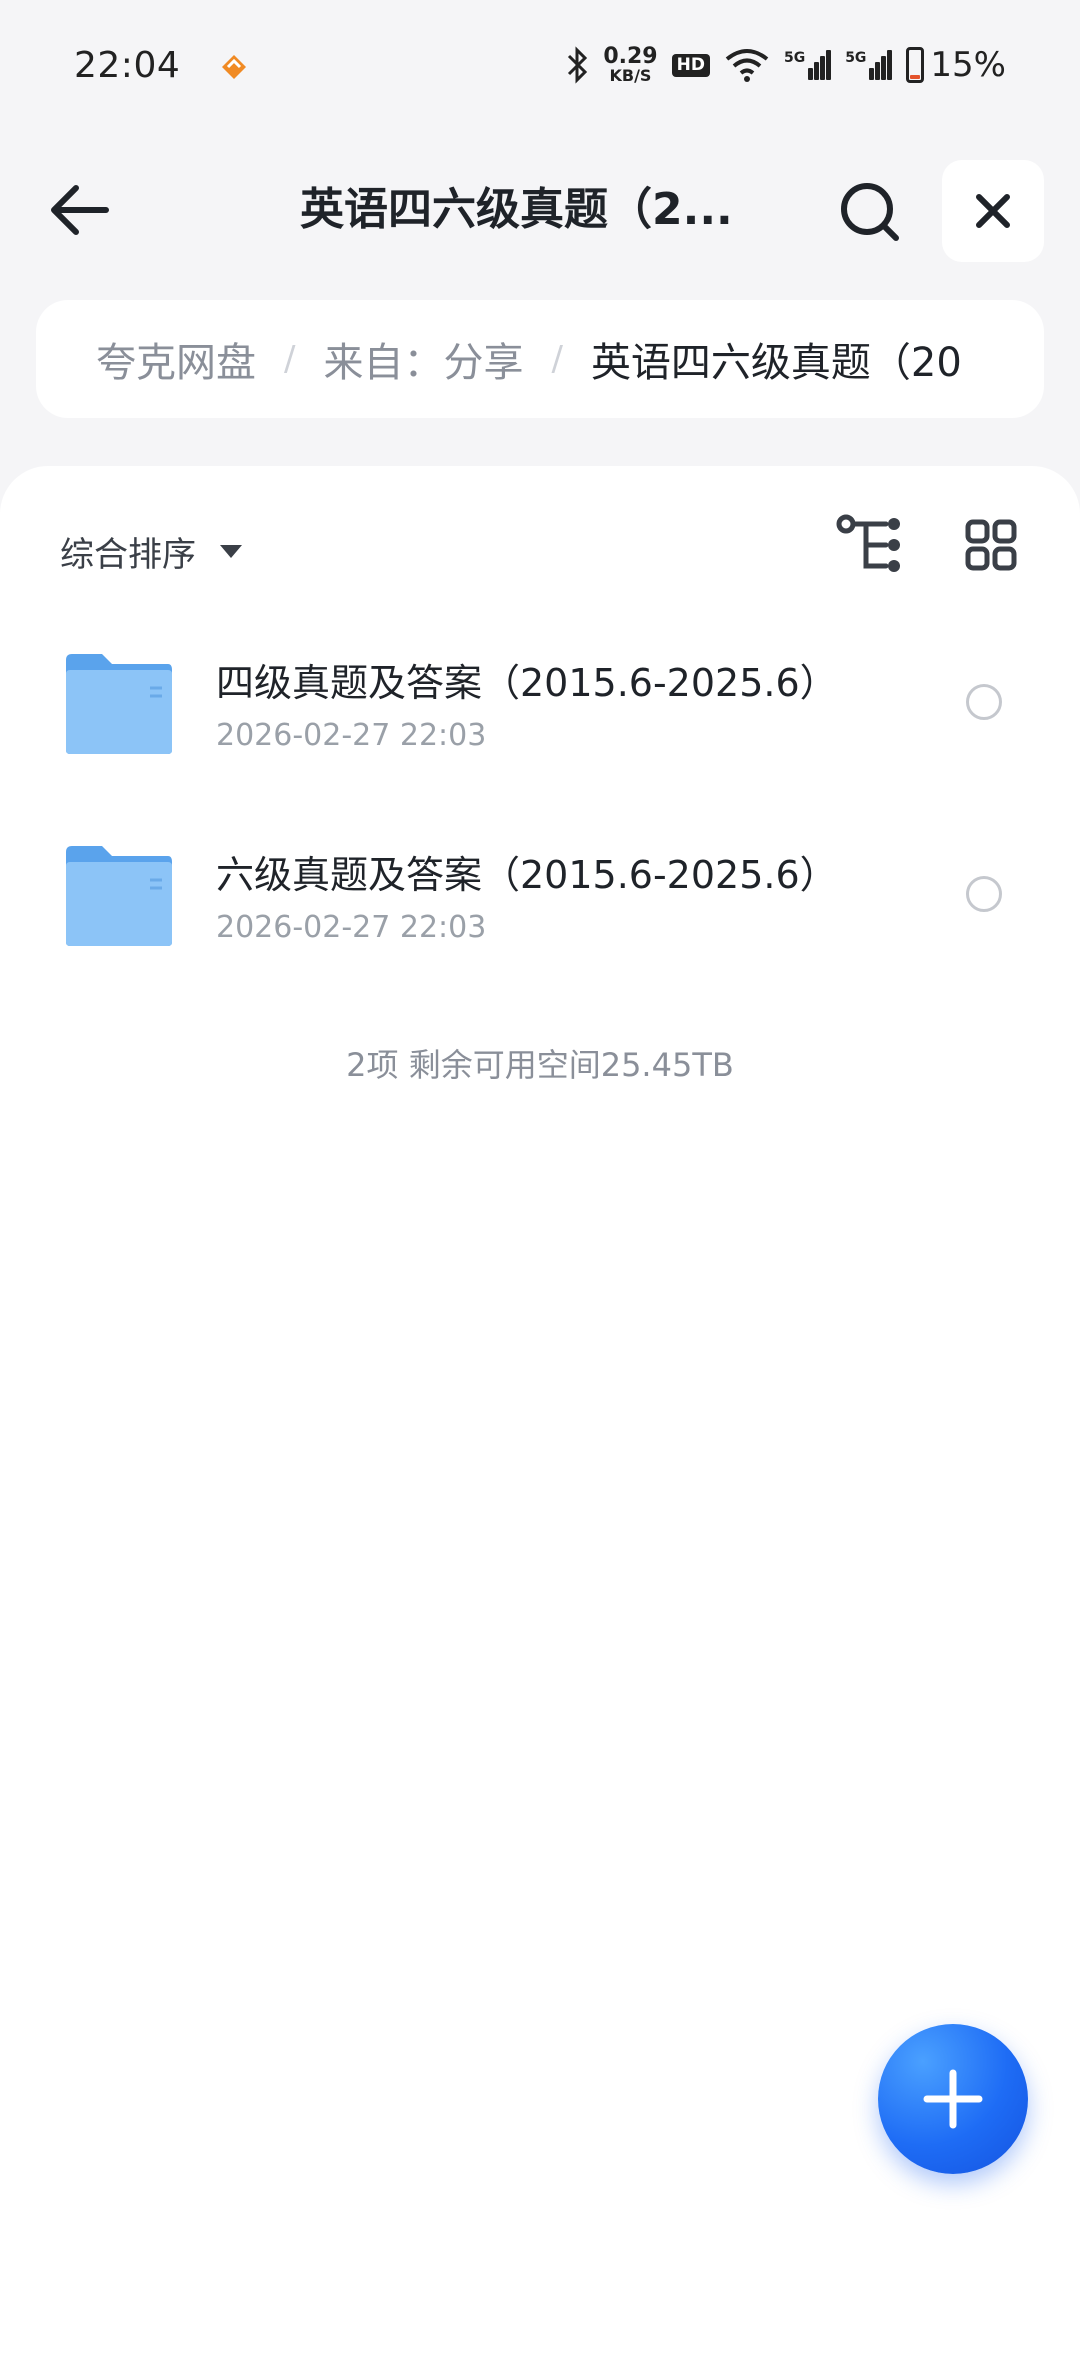 The width and height of the screenshot is (1080, 2376). I want to click on breadcrumb-item-current: 英语四六级真题（20, so click(776, 363).